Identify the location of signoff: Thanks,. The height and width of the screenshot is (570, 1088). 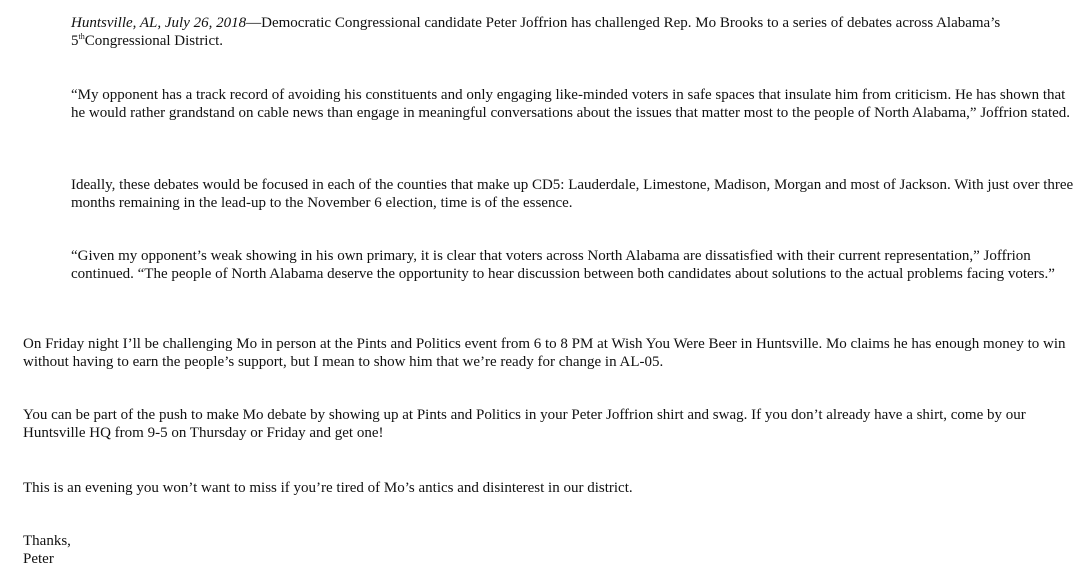
(47, 541).